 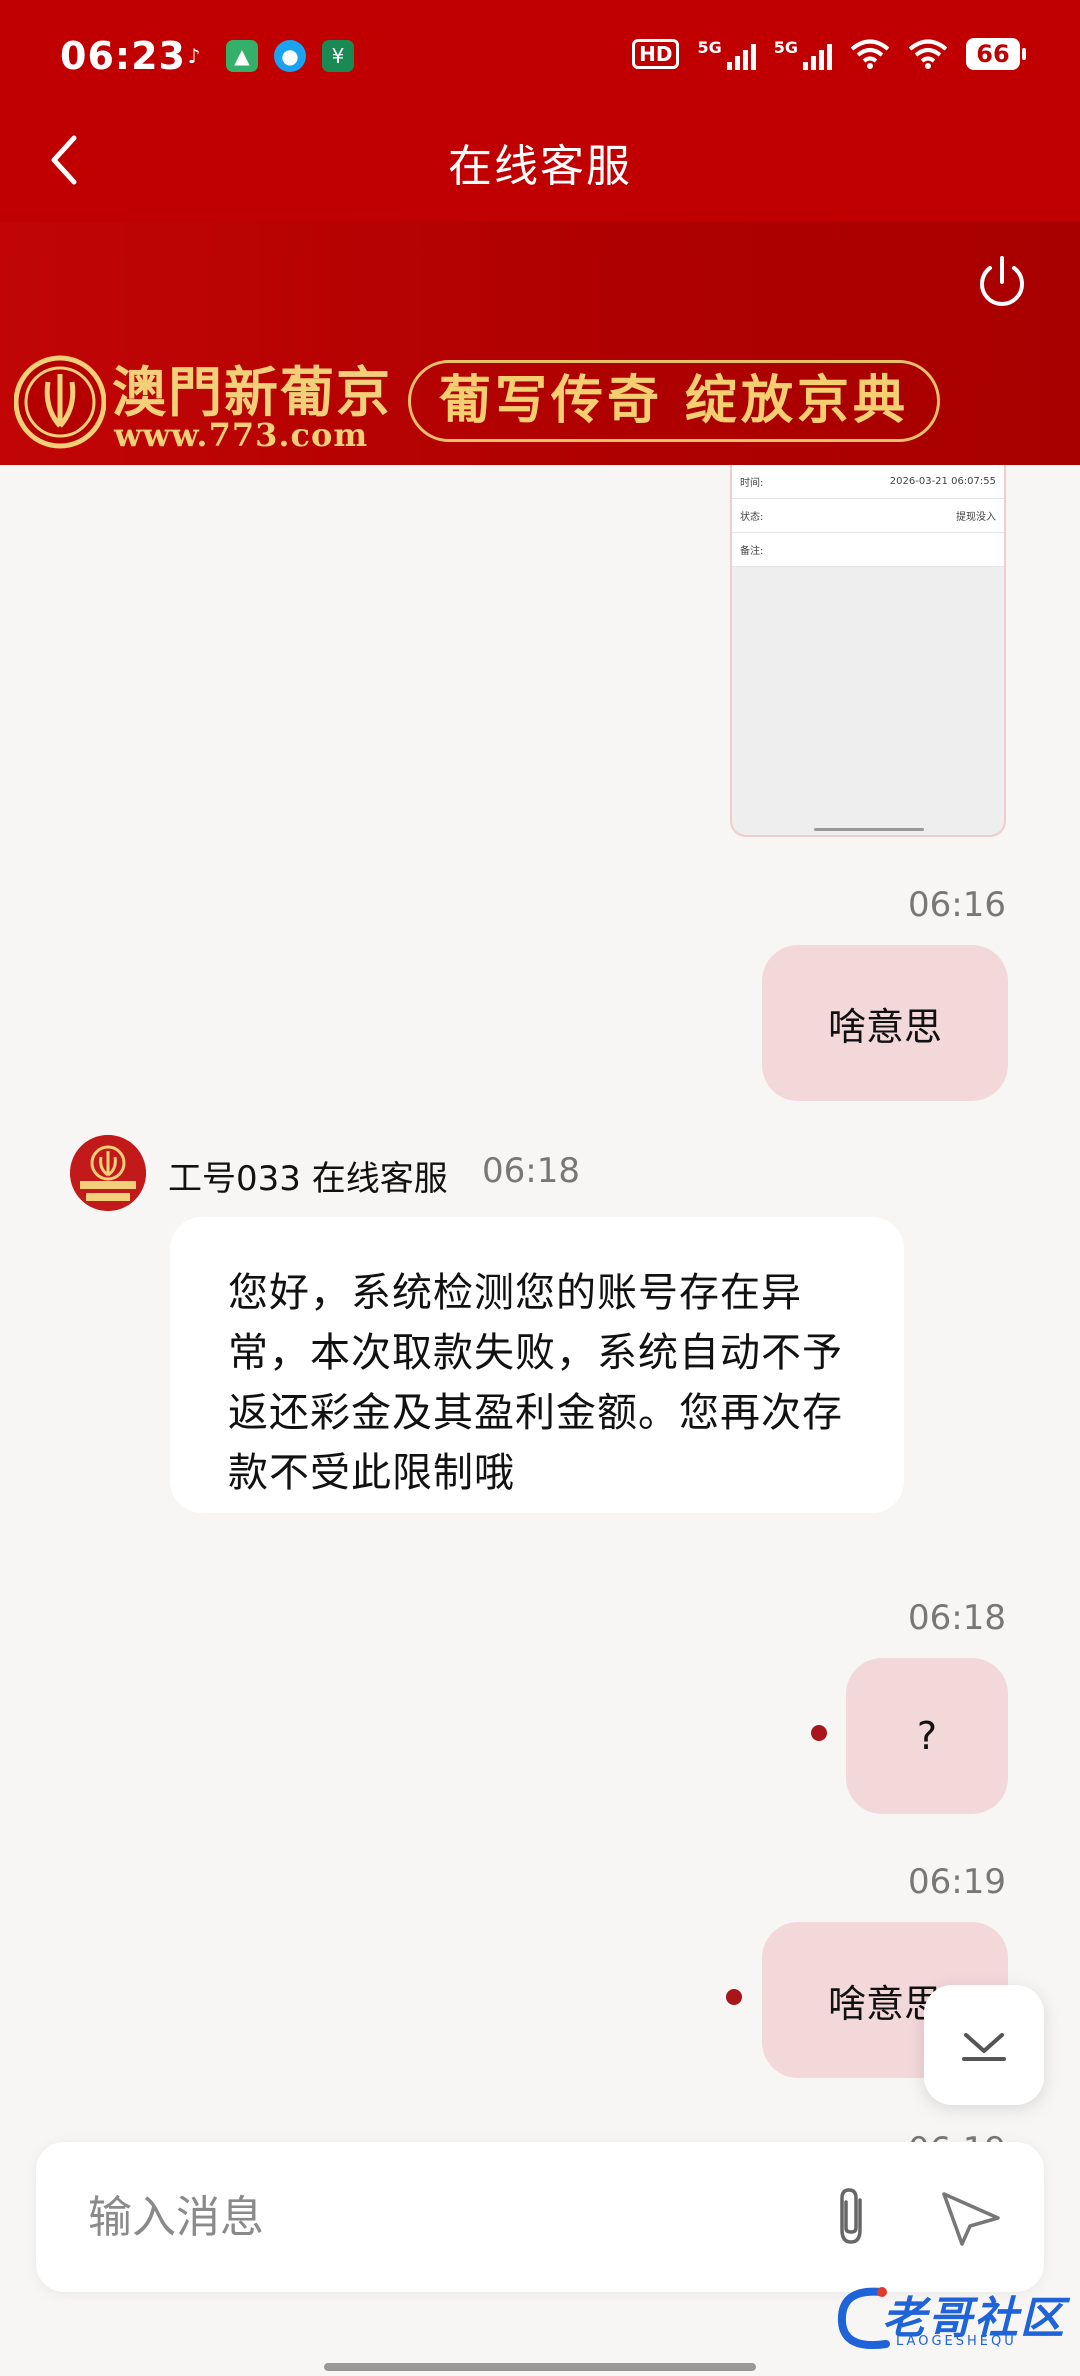 I want to click on agent-avatar-logo-icon, so click(x=108, y=1173).